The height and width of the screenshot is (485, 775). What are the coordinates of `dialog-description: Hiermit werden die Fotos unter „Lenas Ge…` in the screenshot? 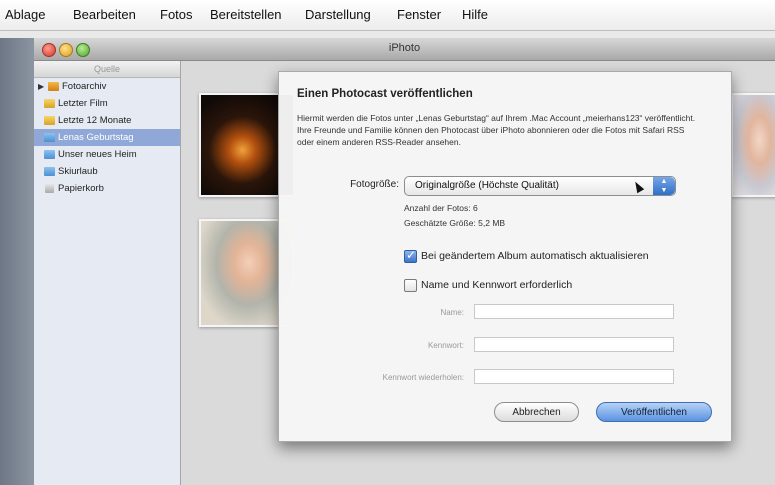 It's located at (496, 130).